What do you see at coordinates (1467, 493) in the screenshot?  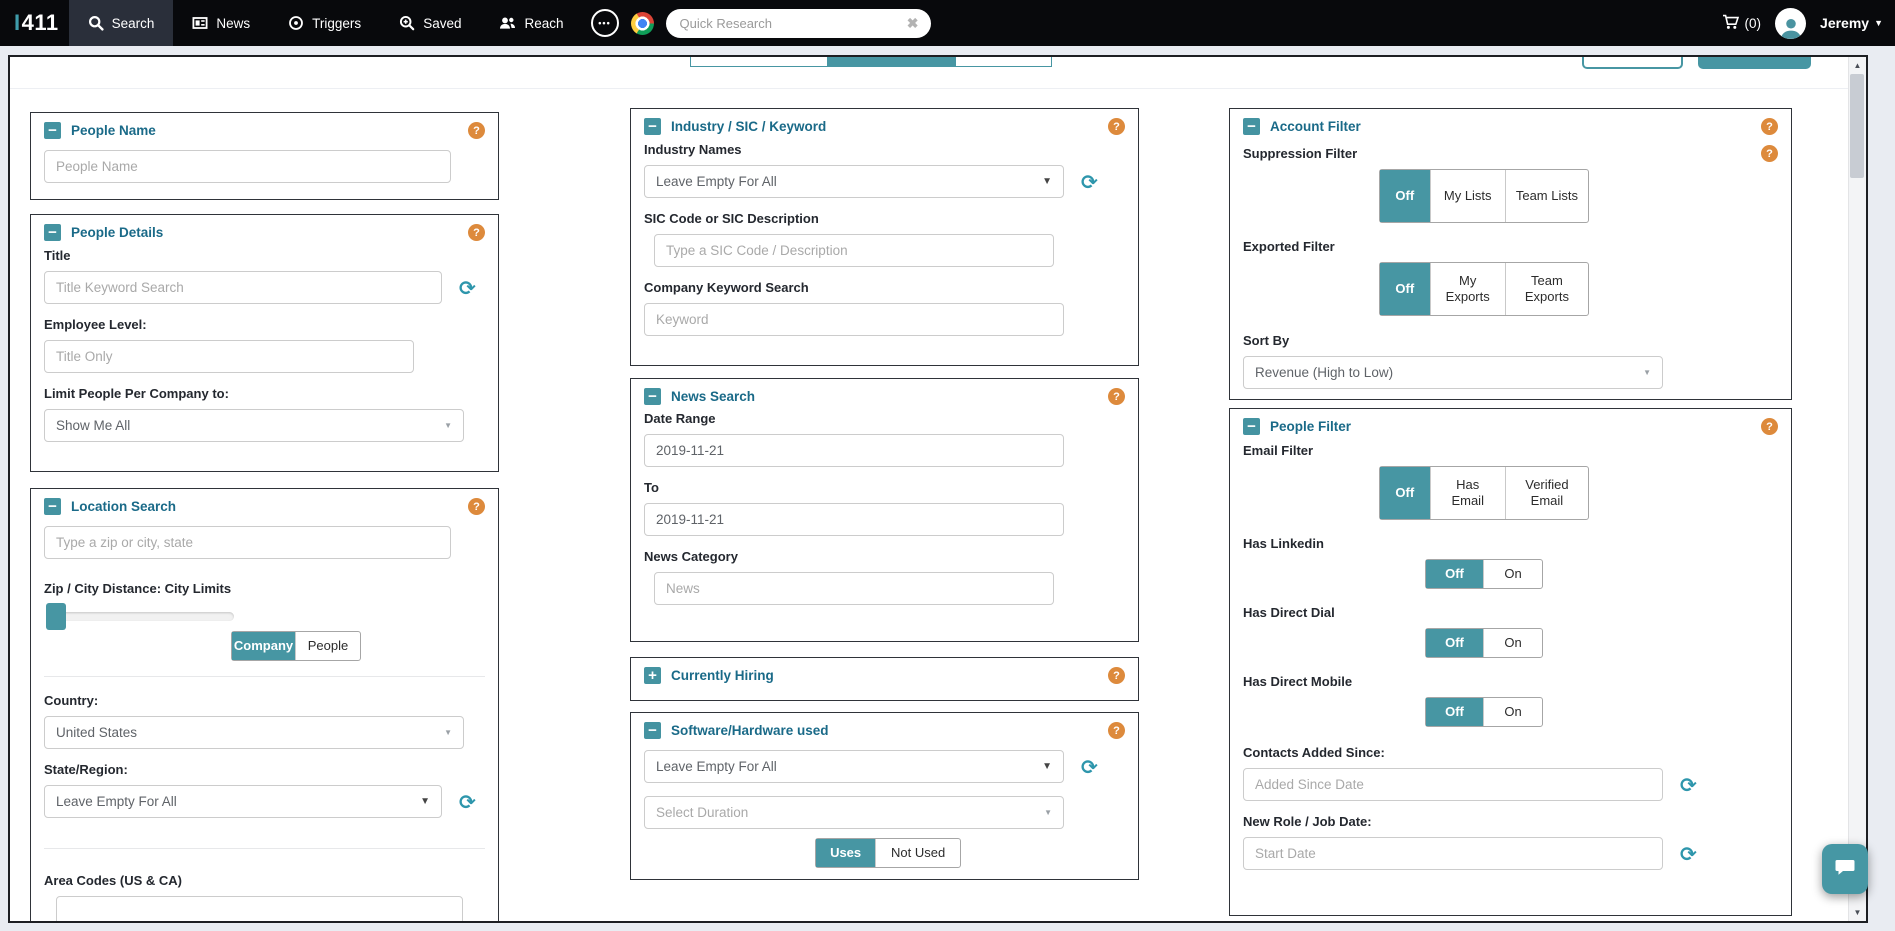 I see `toggle-has-email: Has Email` at bounding box center [1467, 493].